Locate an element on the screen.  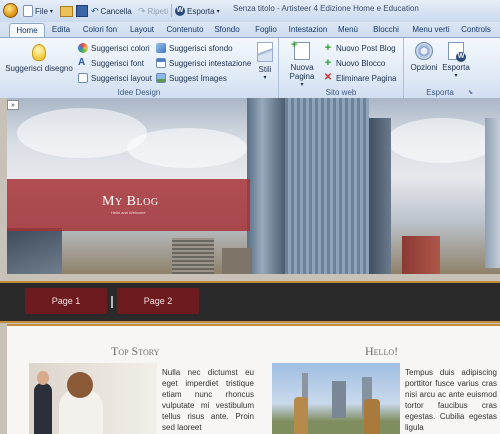
delete-page-button: ✕ Eliminare Pagina is located at coordinates (360, 78).